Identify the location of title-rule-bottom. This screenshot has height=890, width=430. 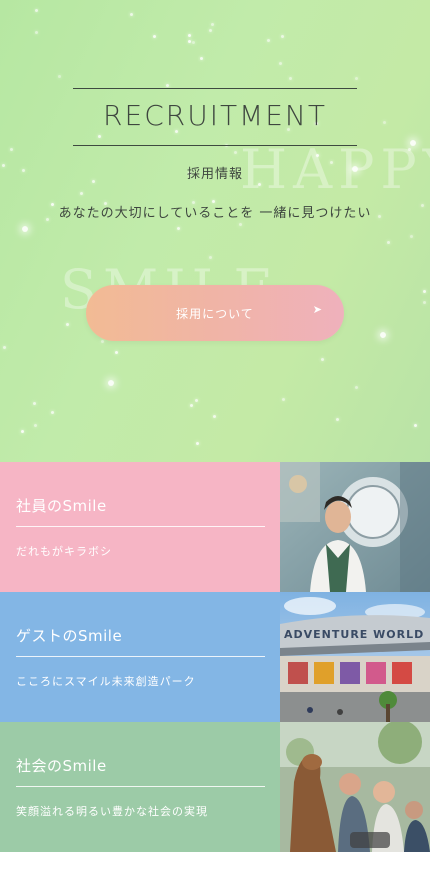
(215, 145).